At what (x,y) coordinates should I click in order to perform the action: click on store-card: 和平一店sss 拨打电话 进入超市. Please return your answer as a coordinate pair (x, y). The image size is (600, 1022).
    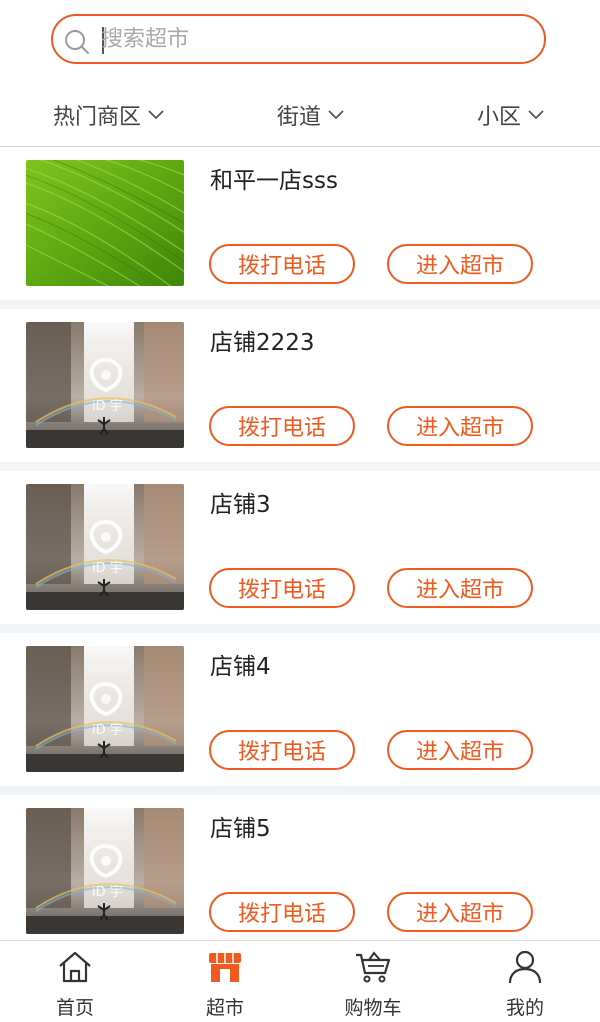
    Looking at the image, I should click on (300, 223).